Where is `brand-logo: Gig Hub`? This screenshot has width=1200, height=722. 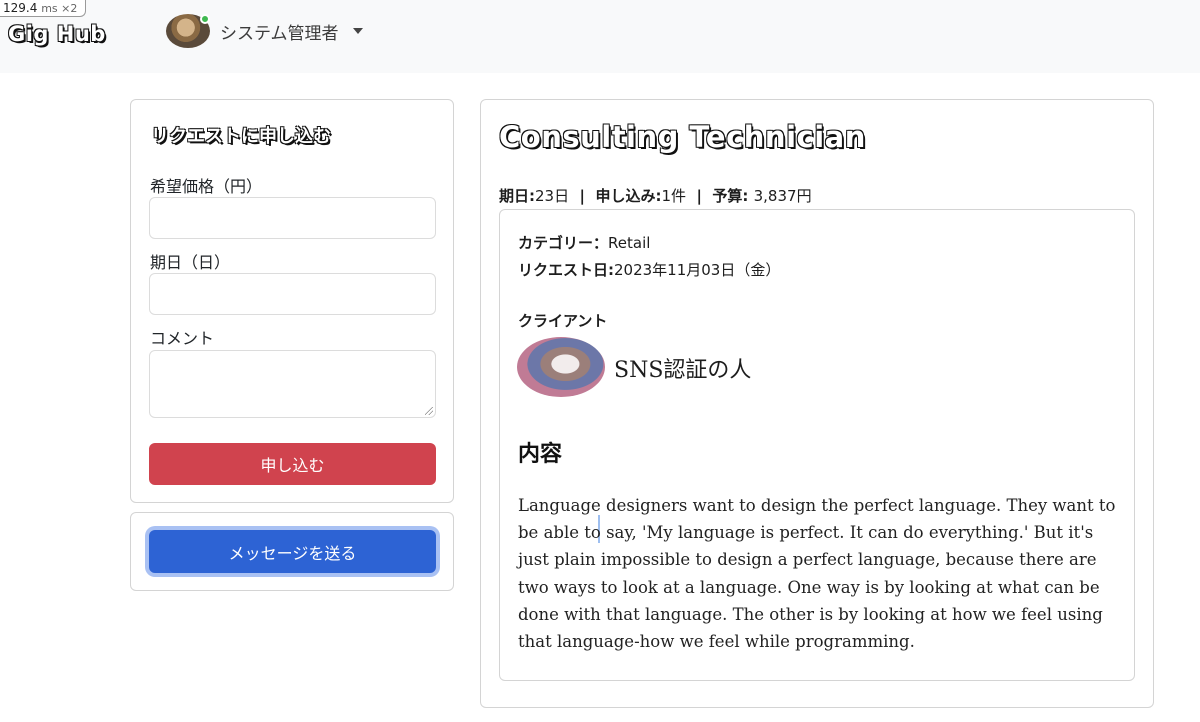 brand-logo: Gig Hub is located at coordinates (57, 34).